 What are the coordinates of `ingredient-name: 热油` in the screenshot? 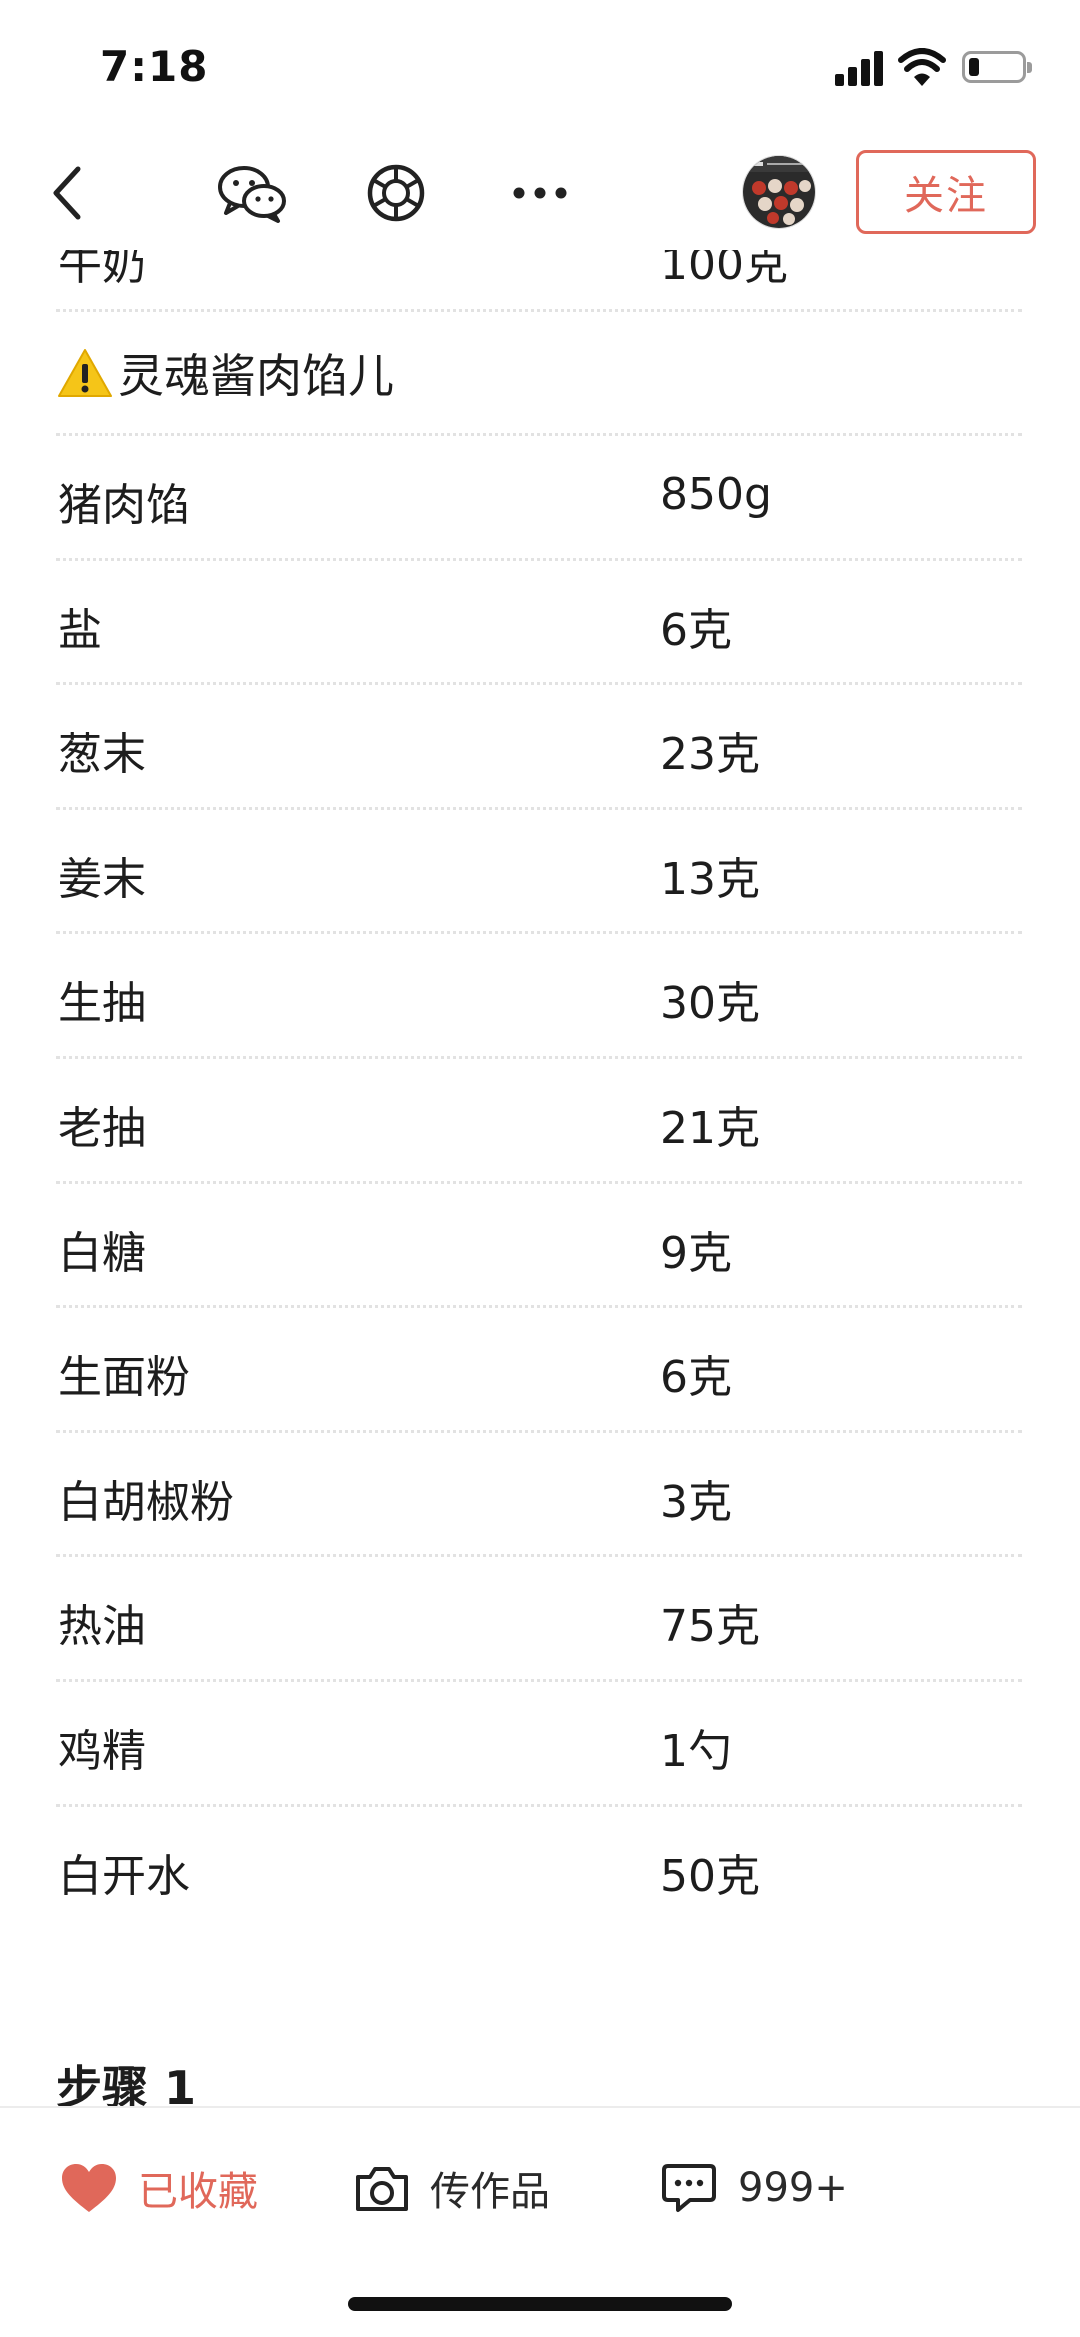 It's located at (102, 1627).